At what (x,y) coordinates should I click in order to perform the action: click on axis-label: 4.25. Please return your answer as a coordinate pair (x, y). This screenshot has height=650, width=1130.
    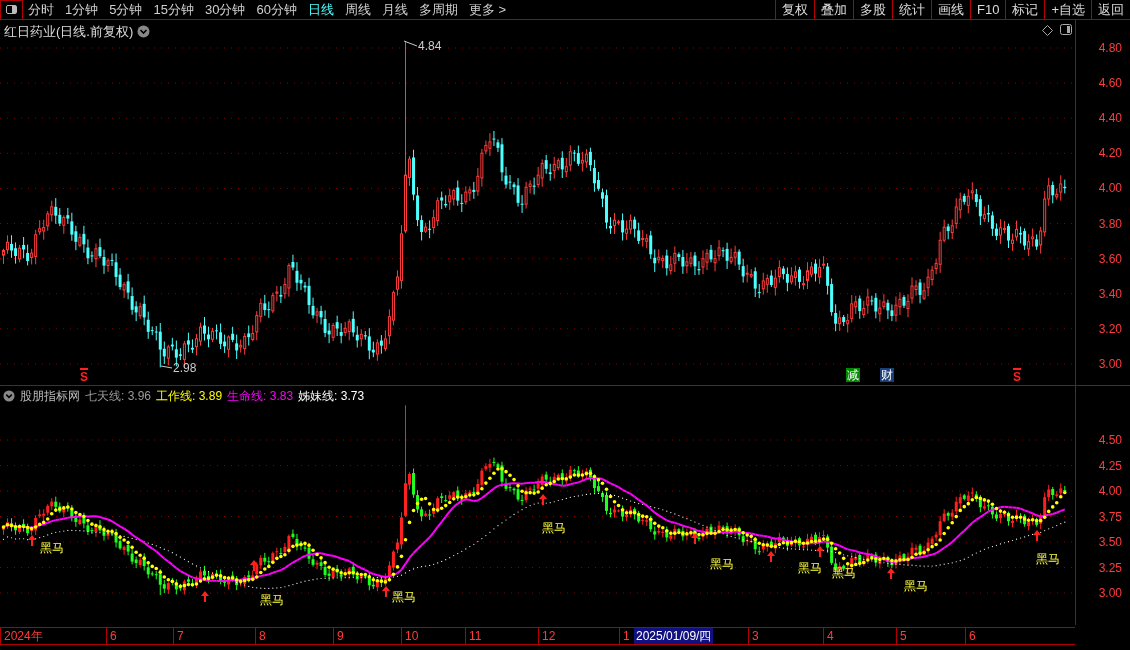
    Looking at the image, I should click on (1110, 465).